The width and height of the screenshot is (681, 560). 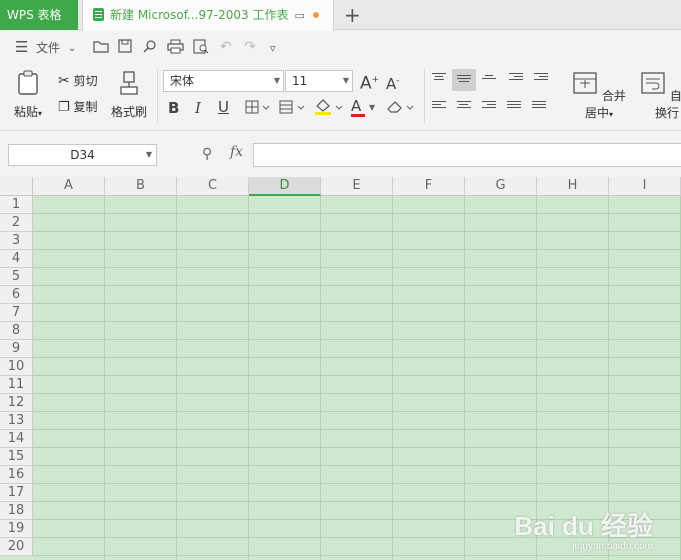 What do you see at coordinates (213, 186) in the screenshot?
I see `column-header-c: C` at bounding box center [213, 186].